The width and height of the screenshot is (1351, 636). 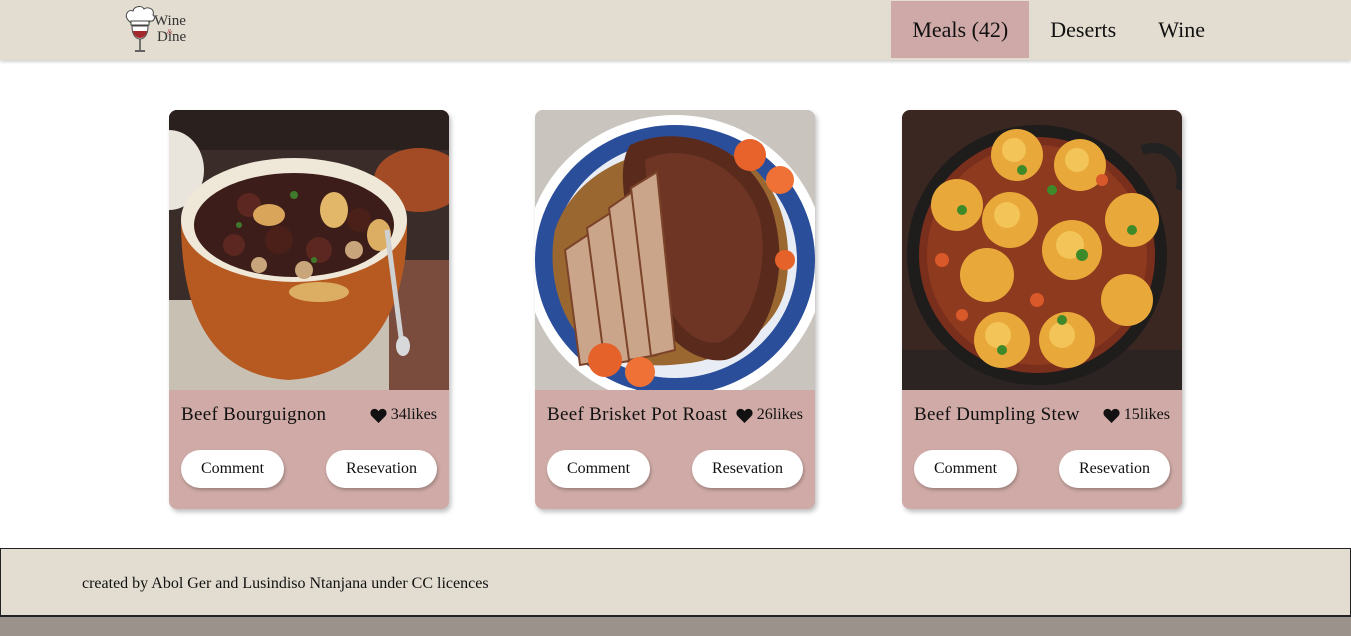 I want to click on logo-text-amp: &, so click(x=170, y=32).